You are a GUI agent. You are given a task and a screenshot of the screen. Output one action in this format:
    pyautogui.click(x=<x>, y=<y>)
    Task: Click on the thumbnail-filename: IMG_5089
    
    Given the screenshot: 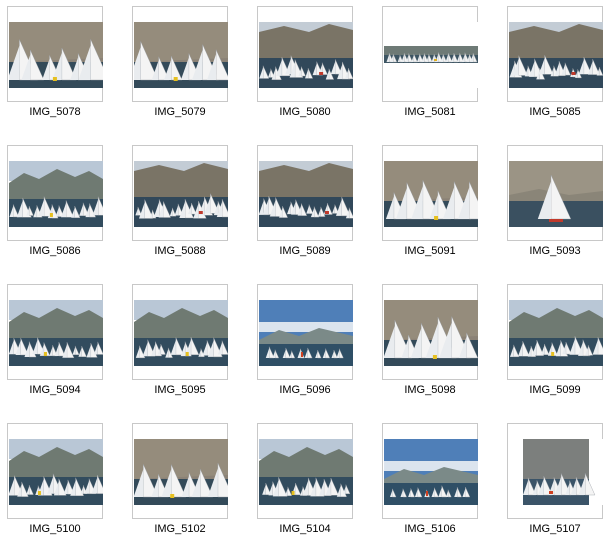 What is the action you would take?
    pyautogui.click(x=305, y=251)
    